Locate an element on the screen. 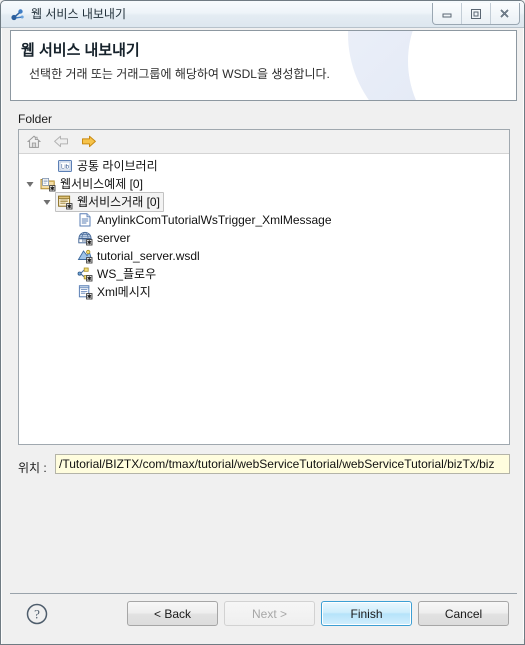  banner-decoration-arc-inner is located at coordinates (462, 65).